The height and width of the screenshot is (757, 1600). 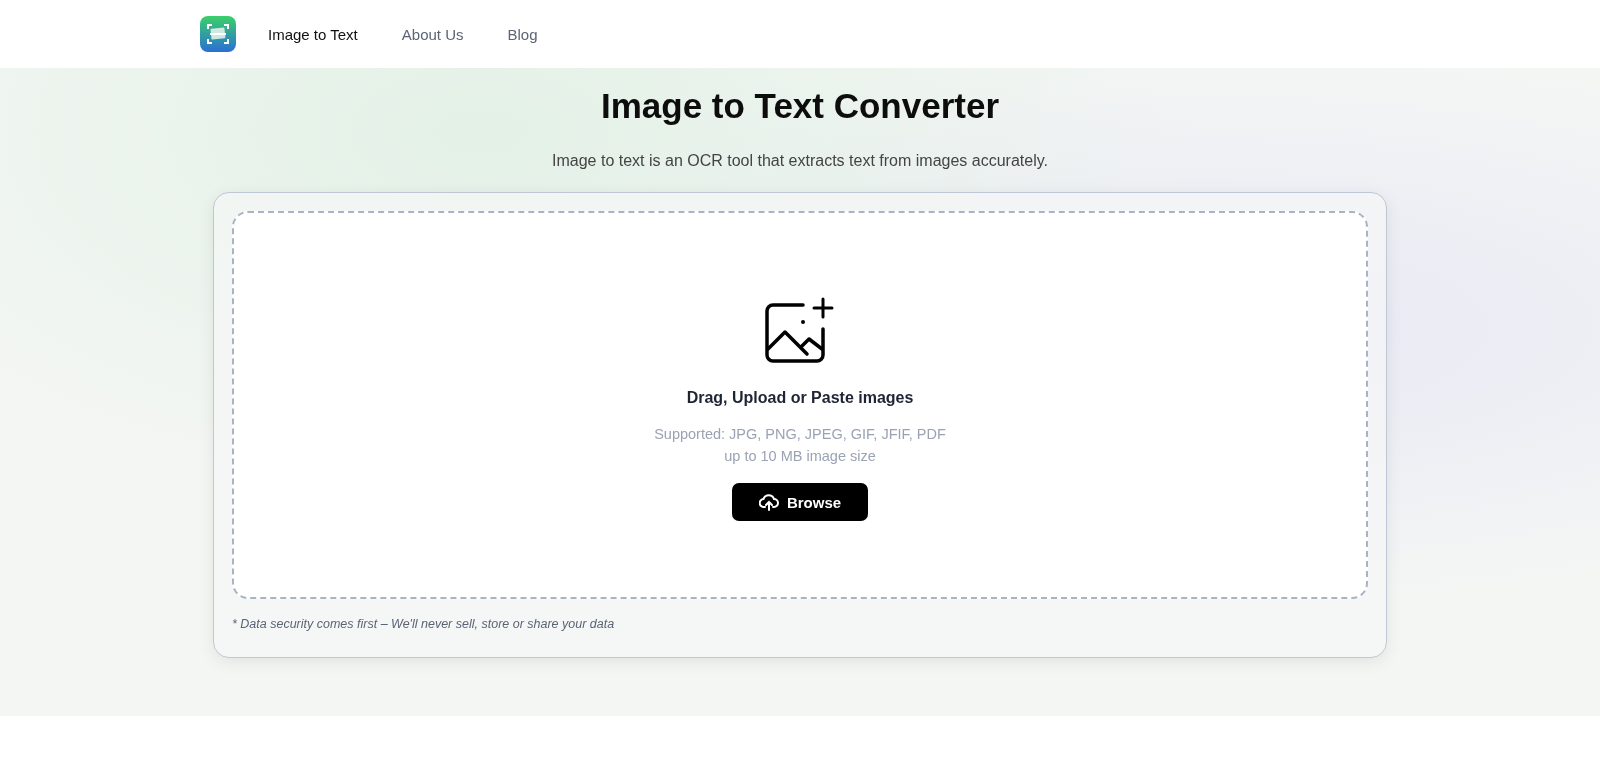 What do you see at coordinates (424, 624) in the screenshot?
I see `security-note: * Data security comes first – We'll never sell, store or share your data` at bounding box center [424, 624].